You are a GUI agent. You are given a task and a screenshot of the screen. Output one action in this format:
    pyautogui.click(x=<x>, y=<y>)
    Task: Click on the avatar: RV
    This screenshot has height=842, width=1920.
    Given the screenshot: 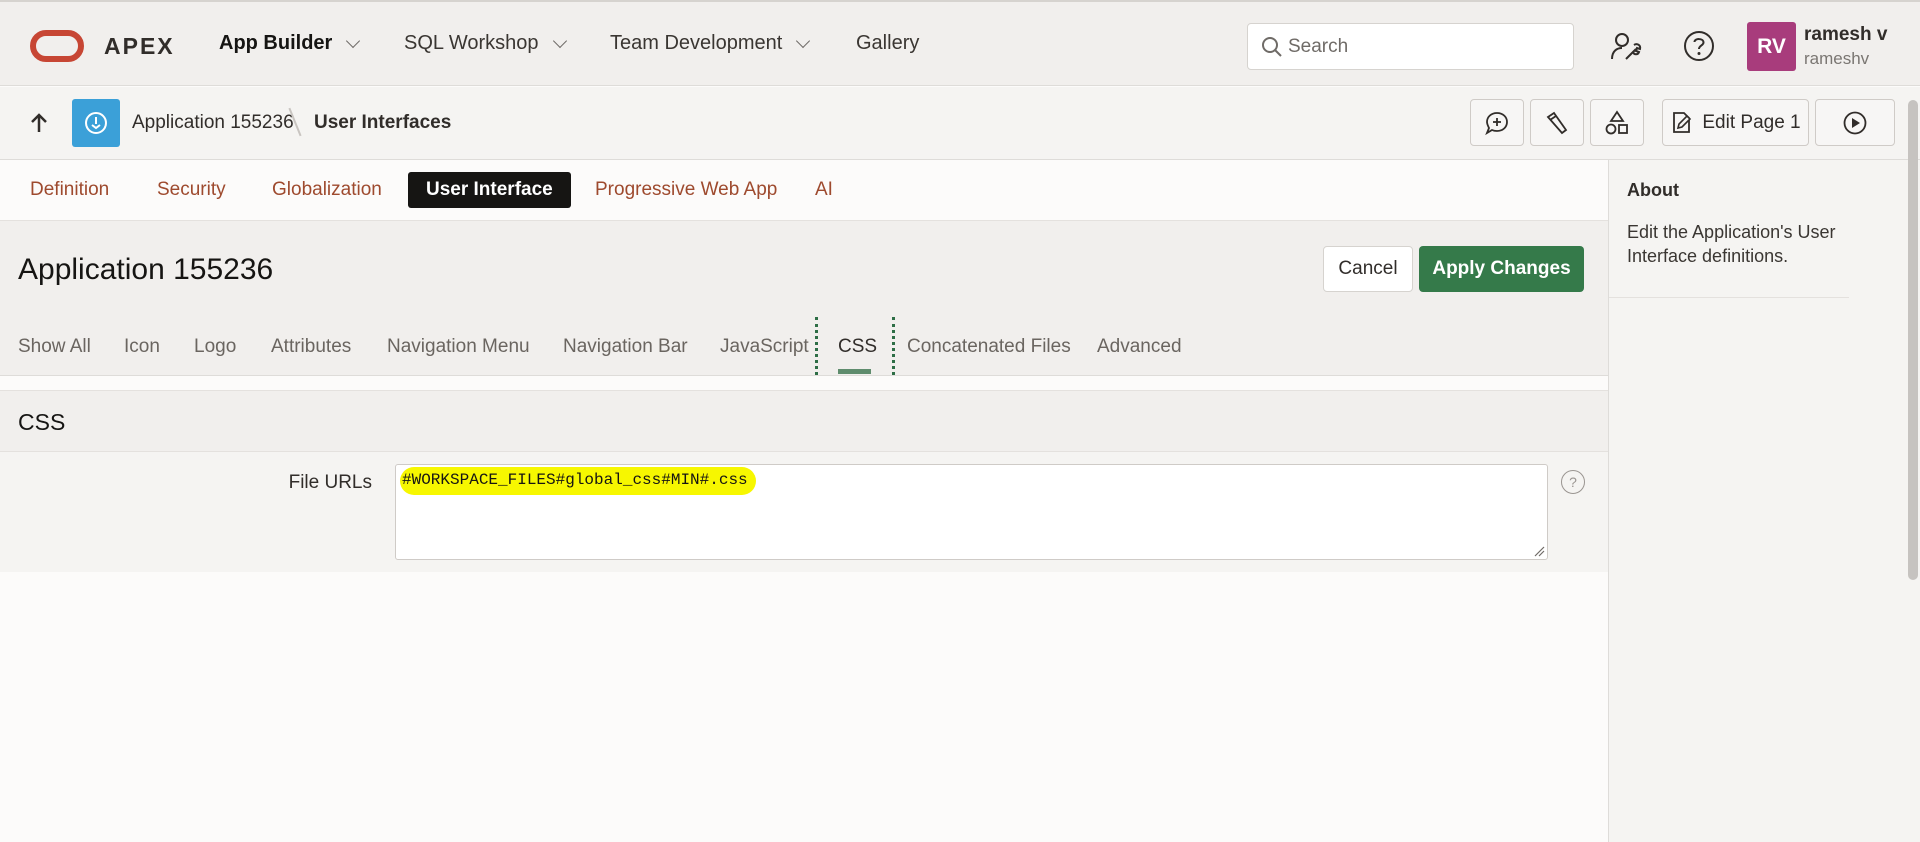 What is the action you would take?
    pyautogui.click(x=1771, y=46)
    